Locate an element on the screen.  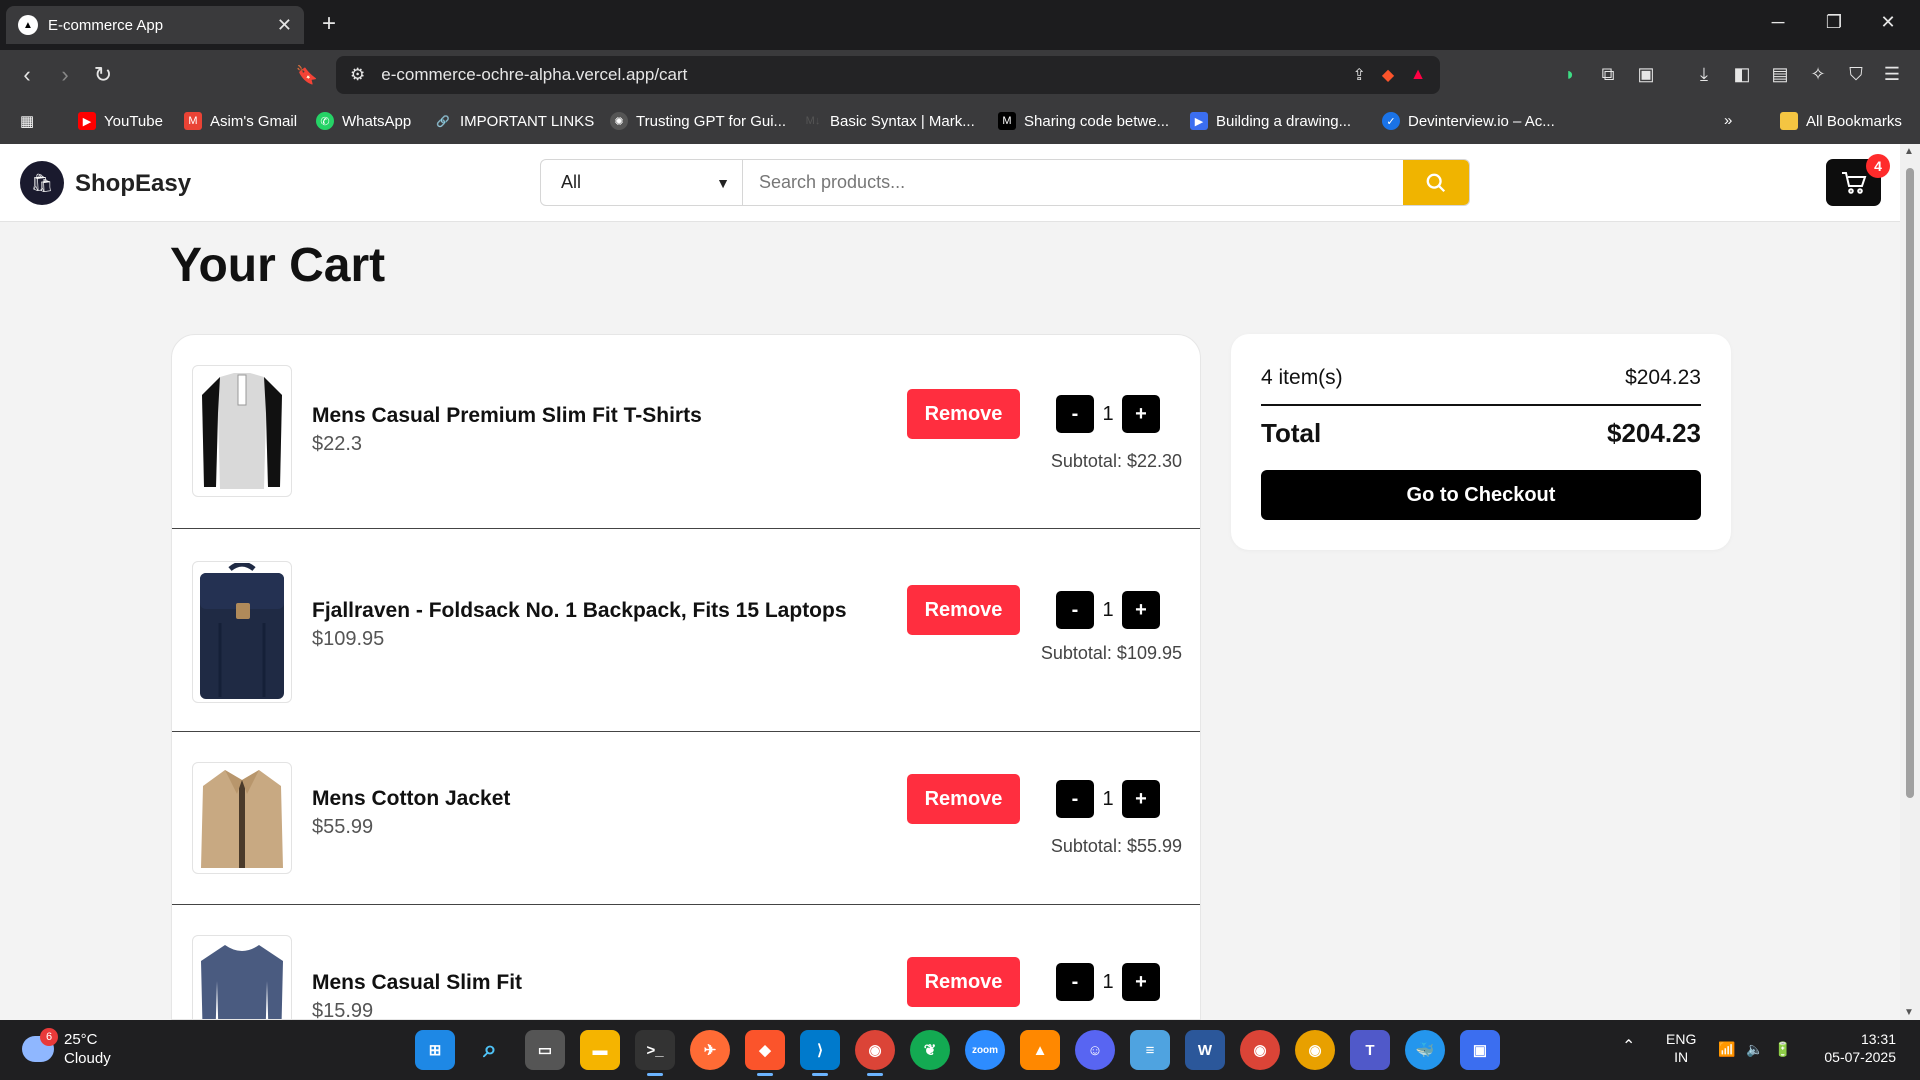
weather-widget: 6 25°C Cloudy is located at coordinates (66, 1048).